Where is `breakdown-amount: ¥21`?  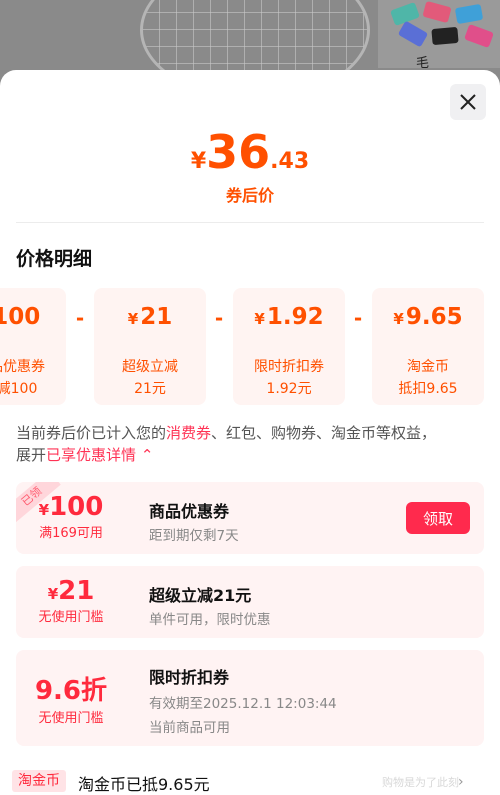
breakdown-amount: ¥21 is located at coordinates (150, 317).